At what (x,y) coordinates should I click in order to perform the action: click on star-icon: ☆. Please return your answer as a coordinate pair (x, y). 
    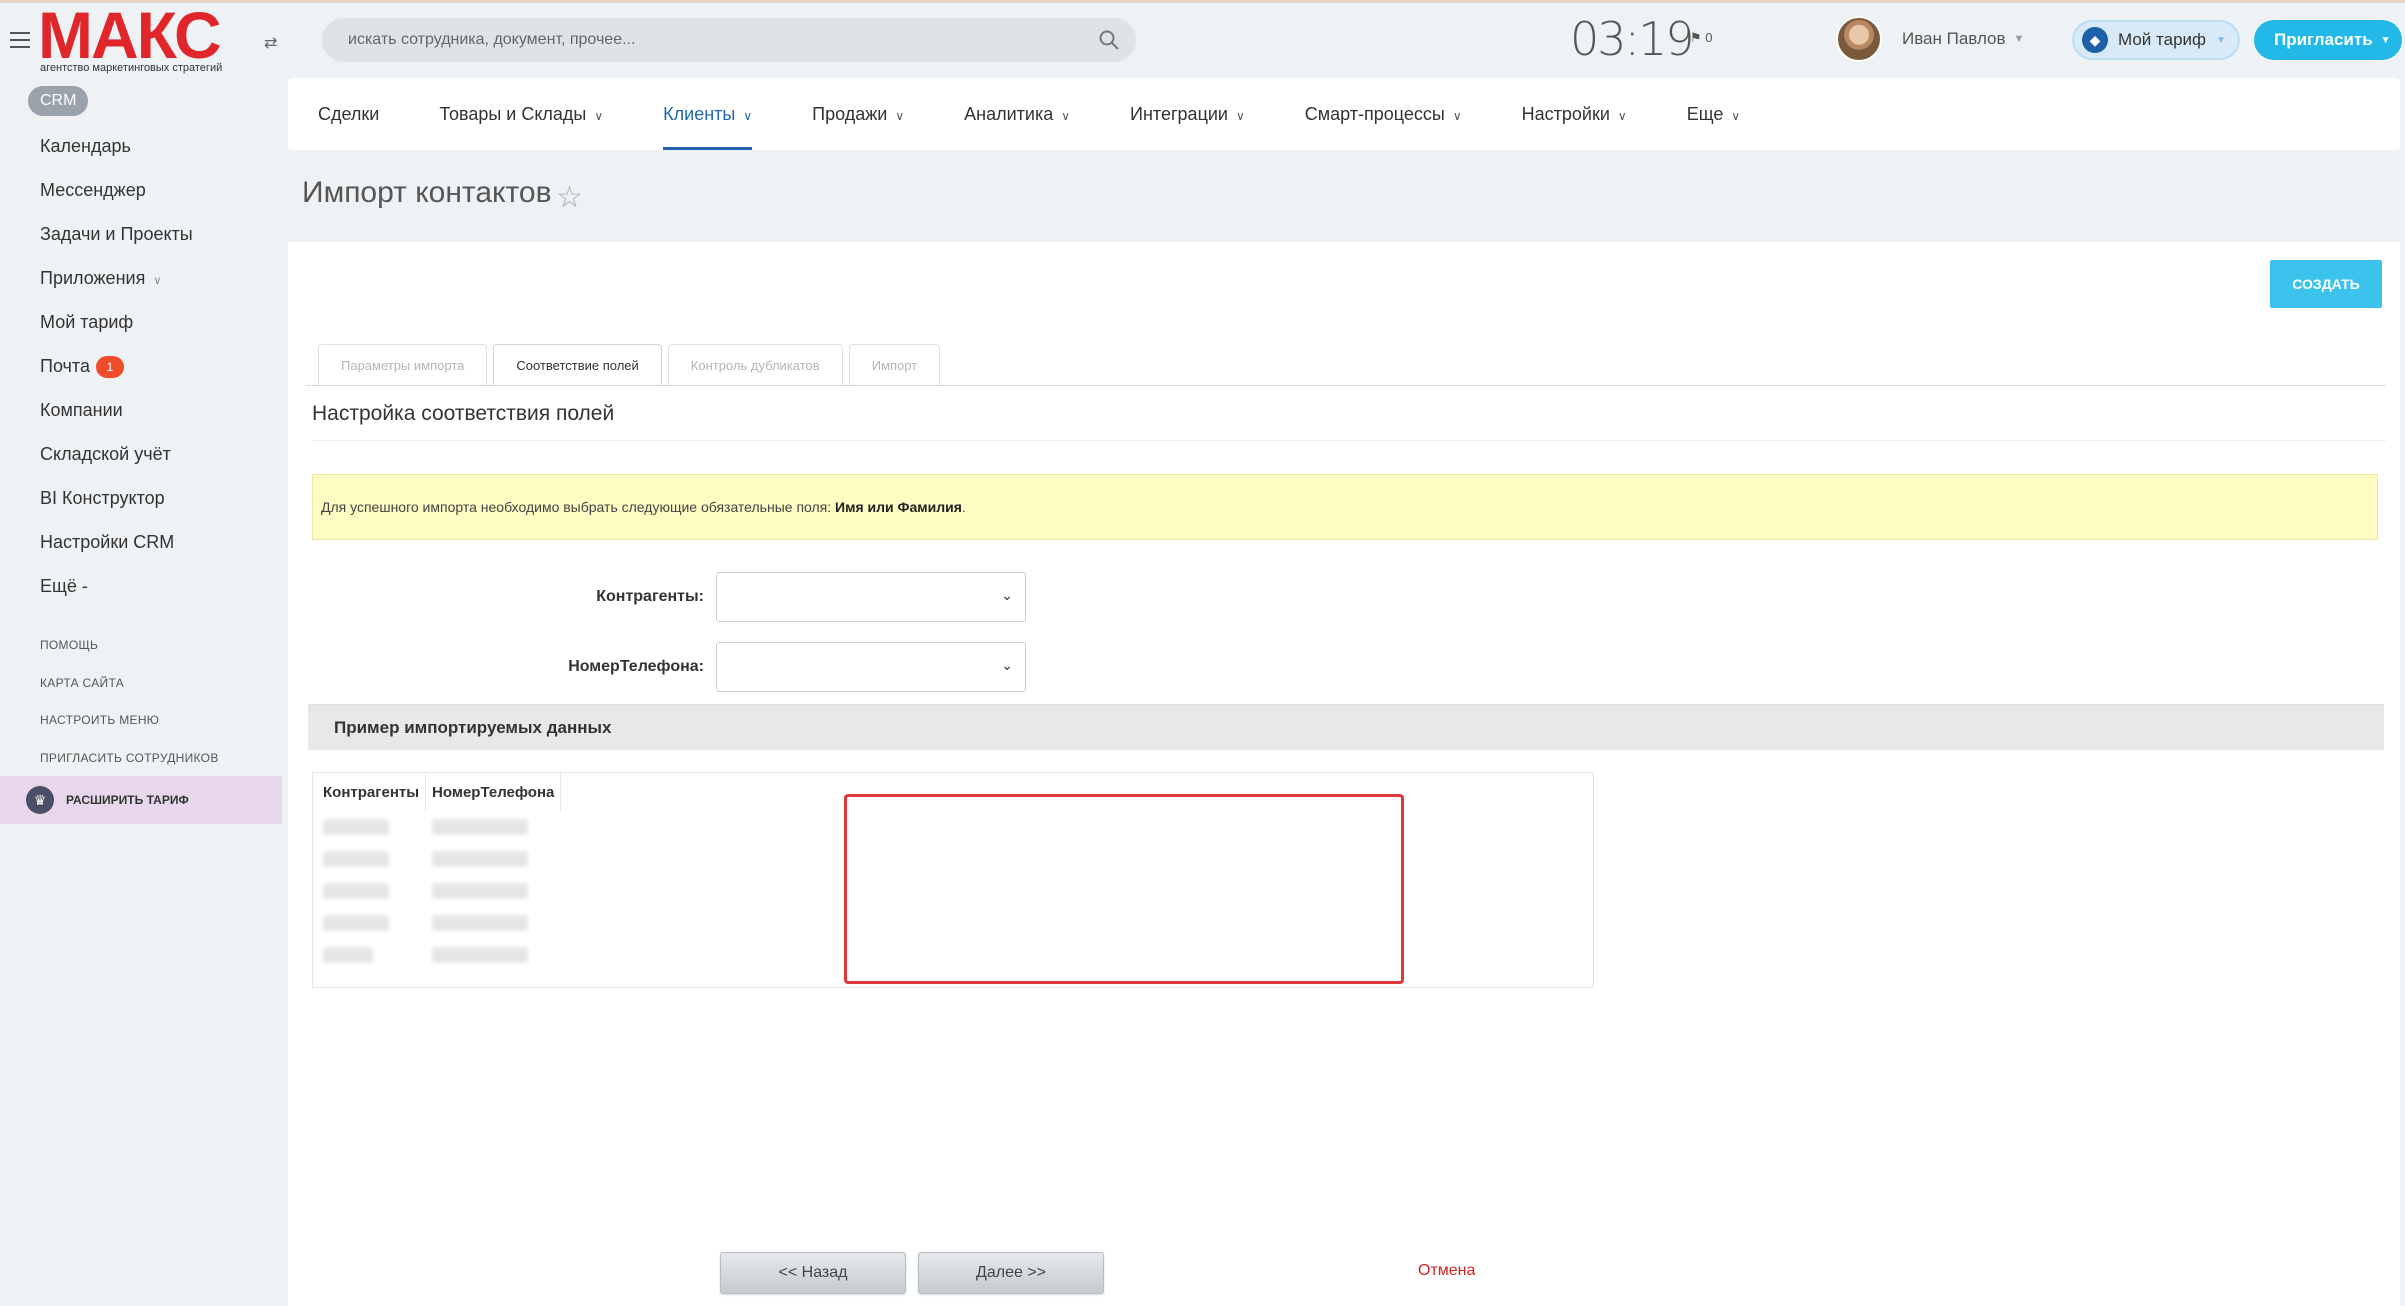
    Looking at the image, I should click on (569, 197).